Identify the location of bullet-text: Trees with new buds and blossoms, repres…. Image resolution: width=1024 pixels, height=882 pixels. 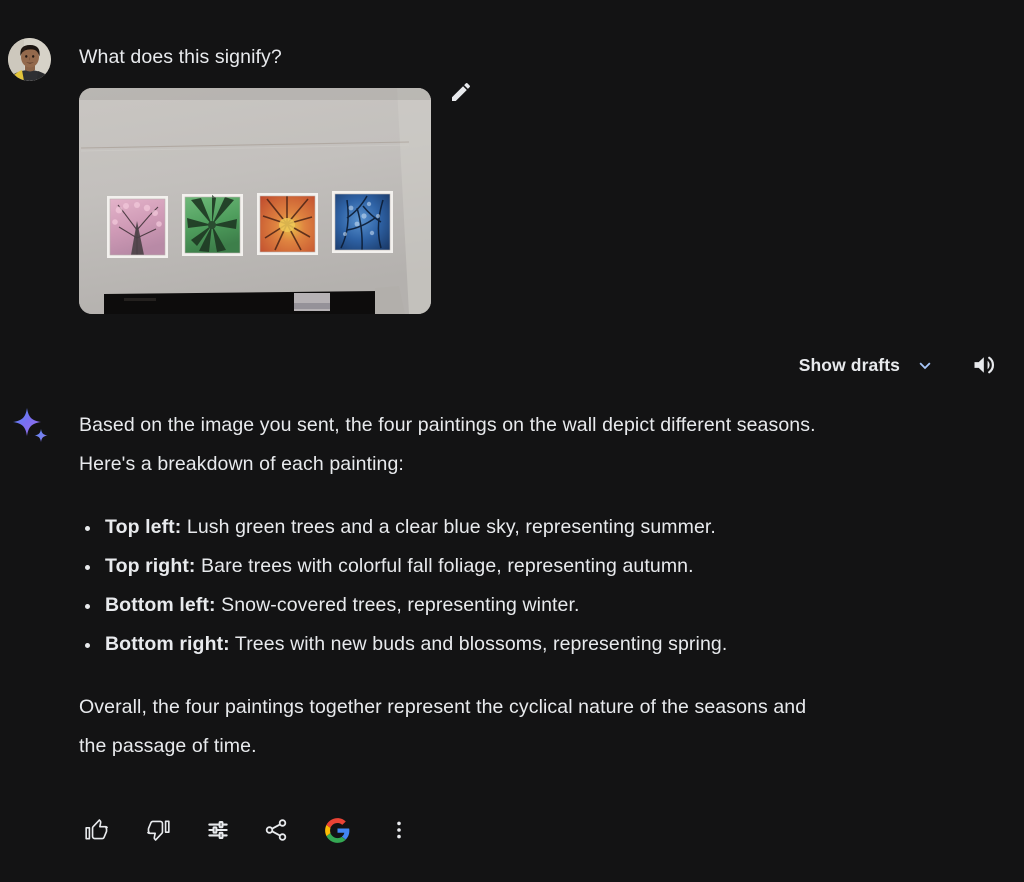
(478, 644).